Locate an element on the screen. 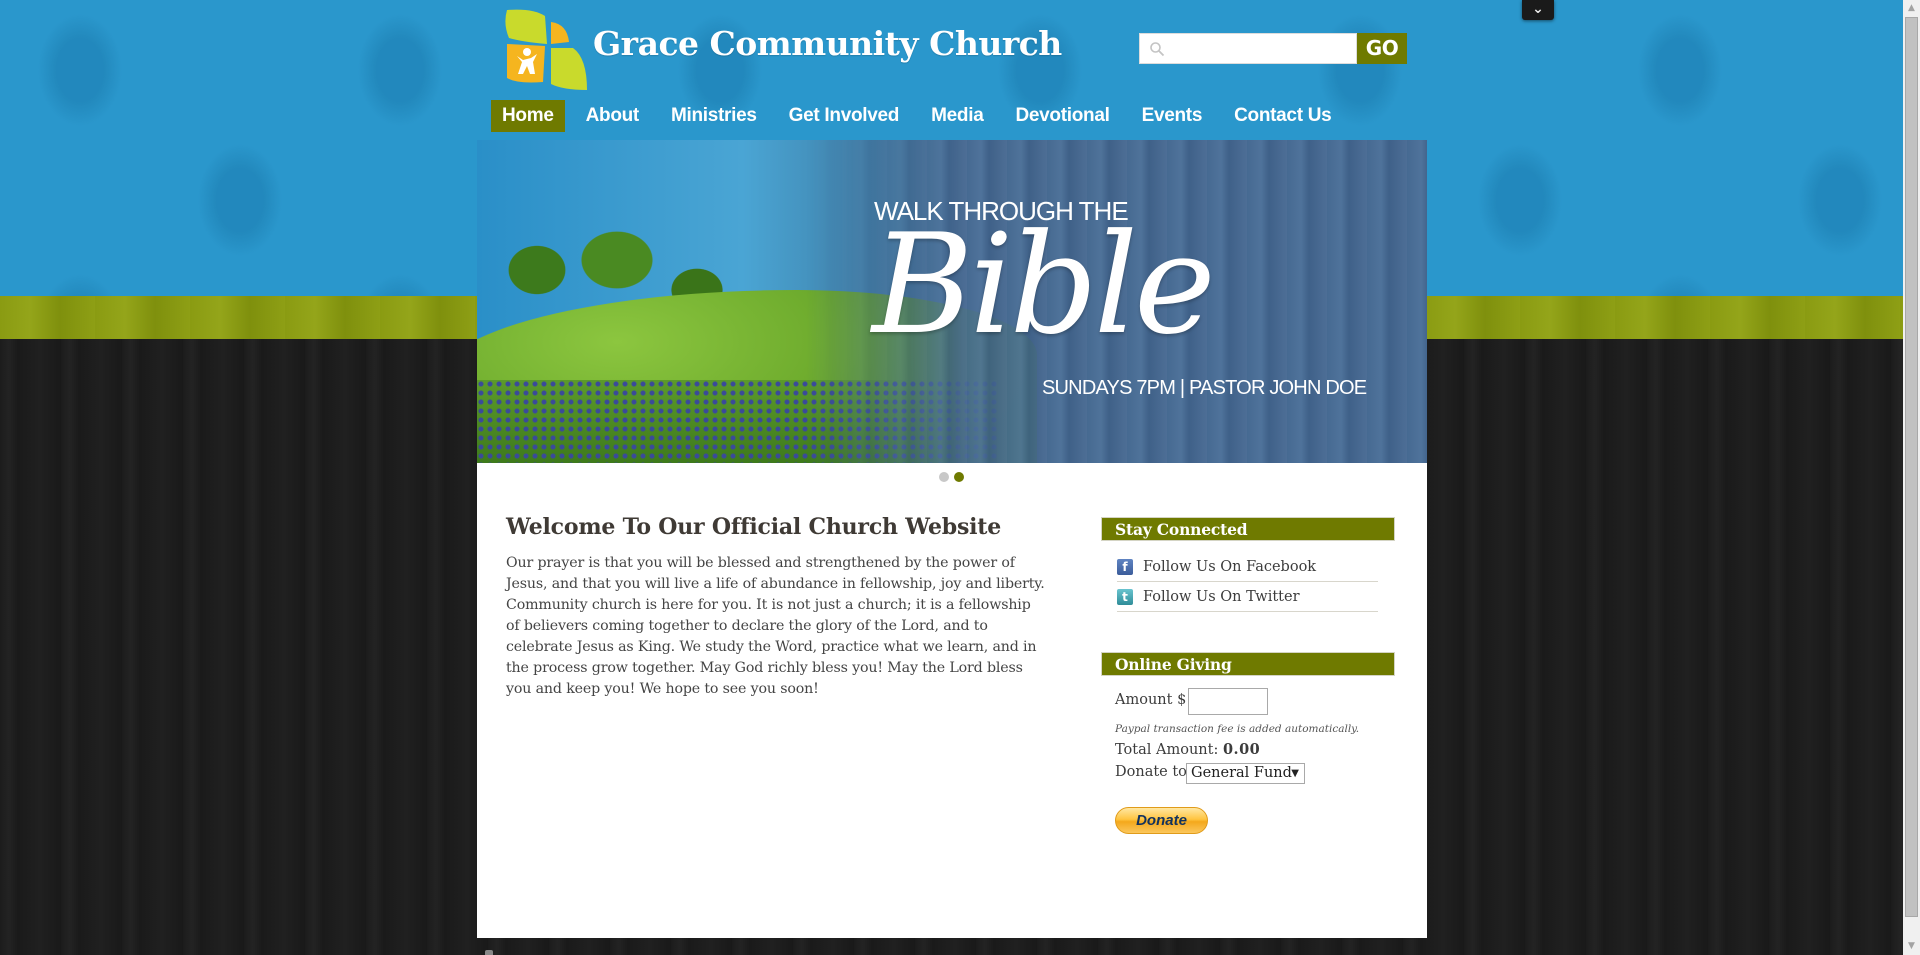  nav-item-events: Events is located at coordinates (1172, 116).